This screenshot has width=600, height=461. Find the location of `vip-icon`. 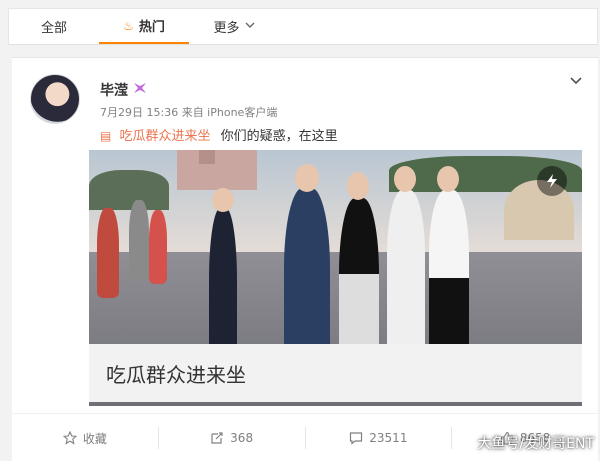

vip-icon is located at coordinates (140, 88).